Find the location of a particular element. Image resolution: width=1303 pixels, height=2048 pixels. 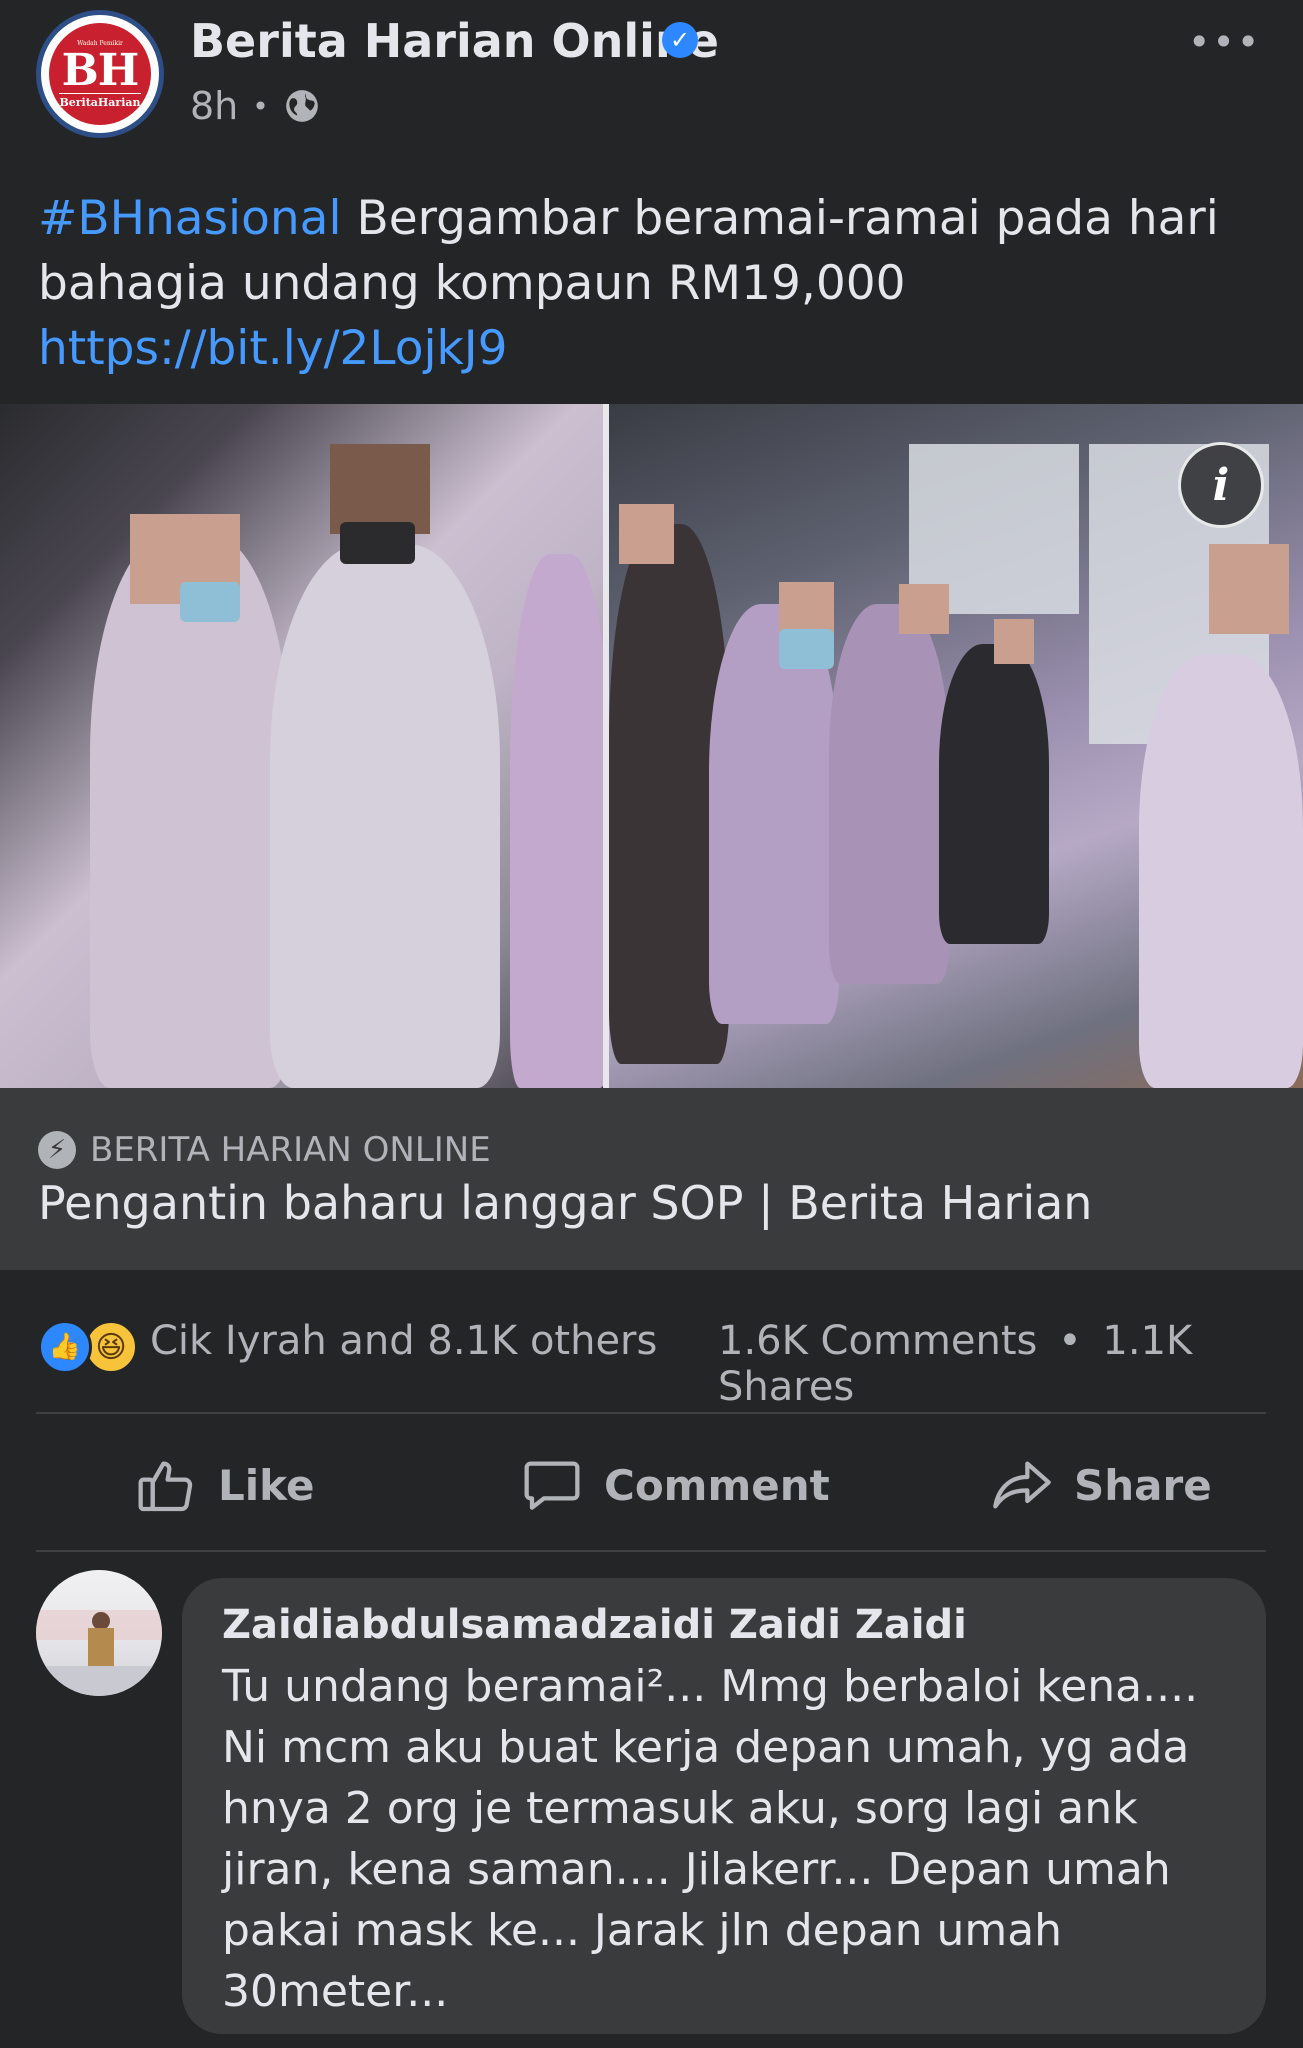

post-link: https://bit.ly/2LojkJ9 is located at coordinates (653, 348).